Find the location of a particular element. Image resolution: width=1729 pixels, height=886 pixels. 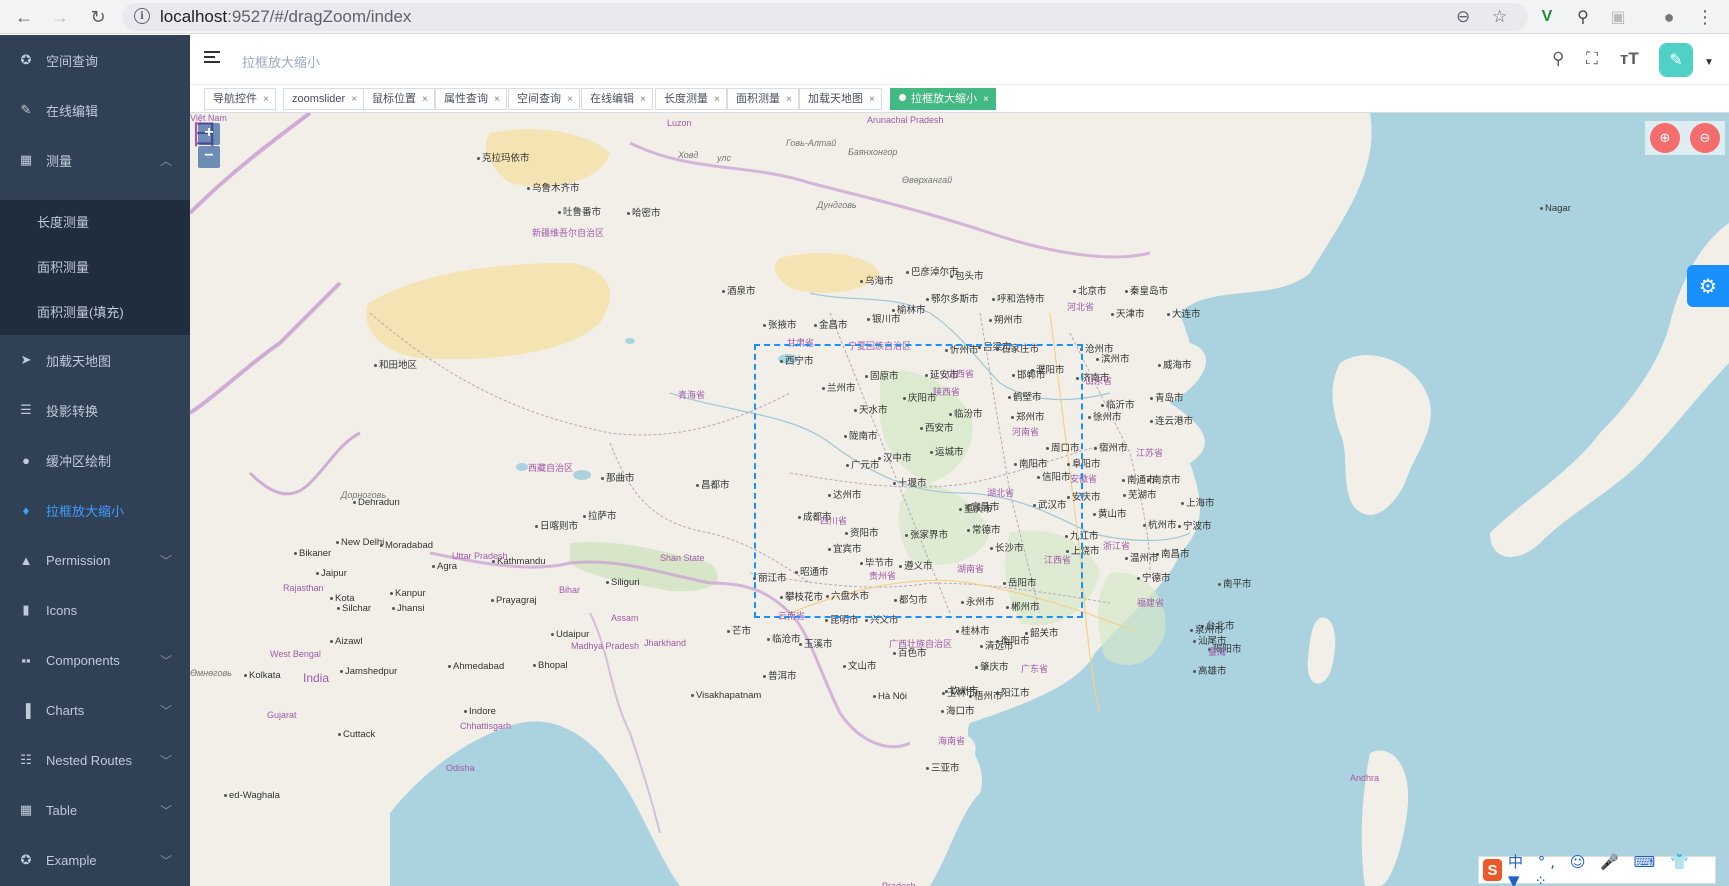

chart-icon: ▐ is located at coordinates (26, 710).